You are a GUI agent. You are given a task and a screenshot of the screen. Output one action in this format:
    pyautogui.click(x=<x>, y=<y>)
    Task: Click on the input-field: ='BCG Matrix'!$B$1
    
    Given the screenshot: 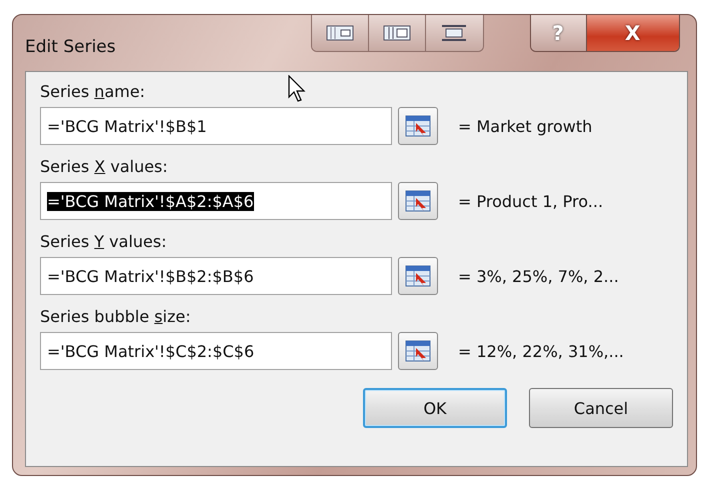 What is the action you would take?
    pyautogui.click(x=216, y=126)
    